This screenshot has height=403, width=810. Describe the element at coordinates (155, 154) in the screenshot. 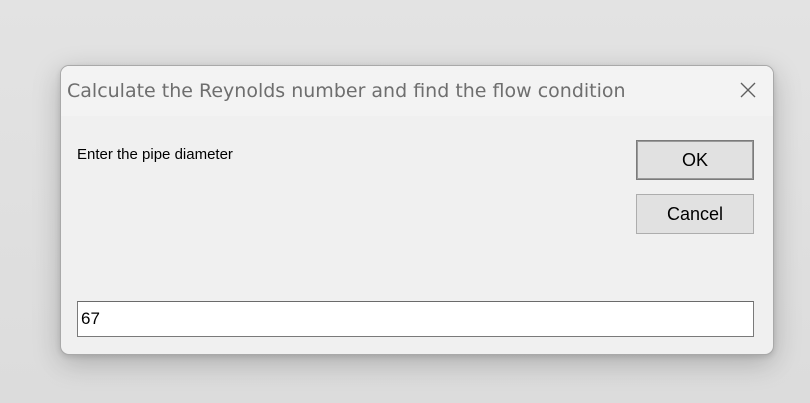

I see `prompt-label: Enter the pipe diameter` at that location.